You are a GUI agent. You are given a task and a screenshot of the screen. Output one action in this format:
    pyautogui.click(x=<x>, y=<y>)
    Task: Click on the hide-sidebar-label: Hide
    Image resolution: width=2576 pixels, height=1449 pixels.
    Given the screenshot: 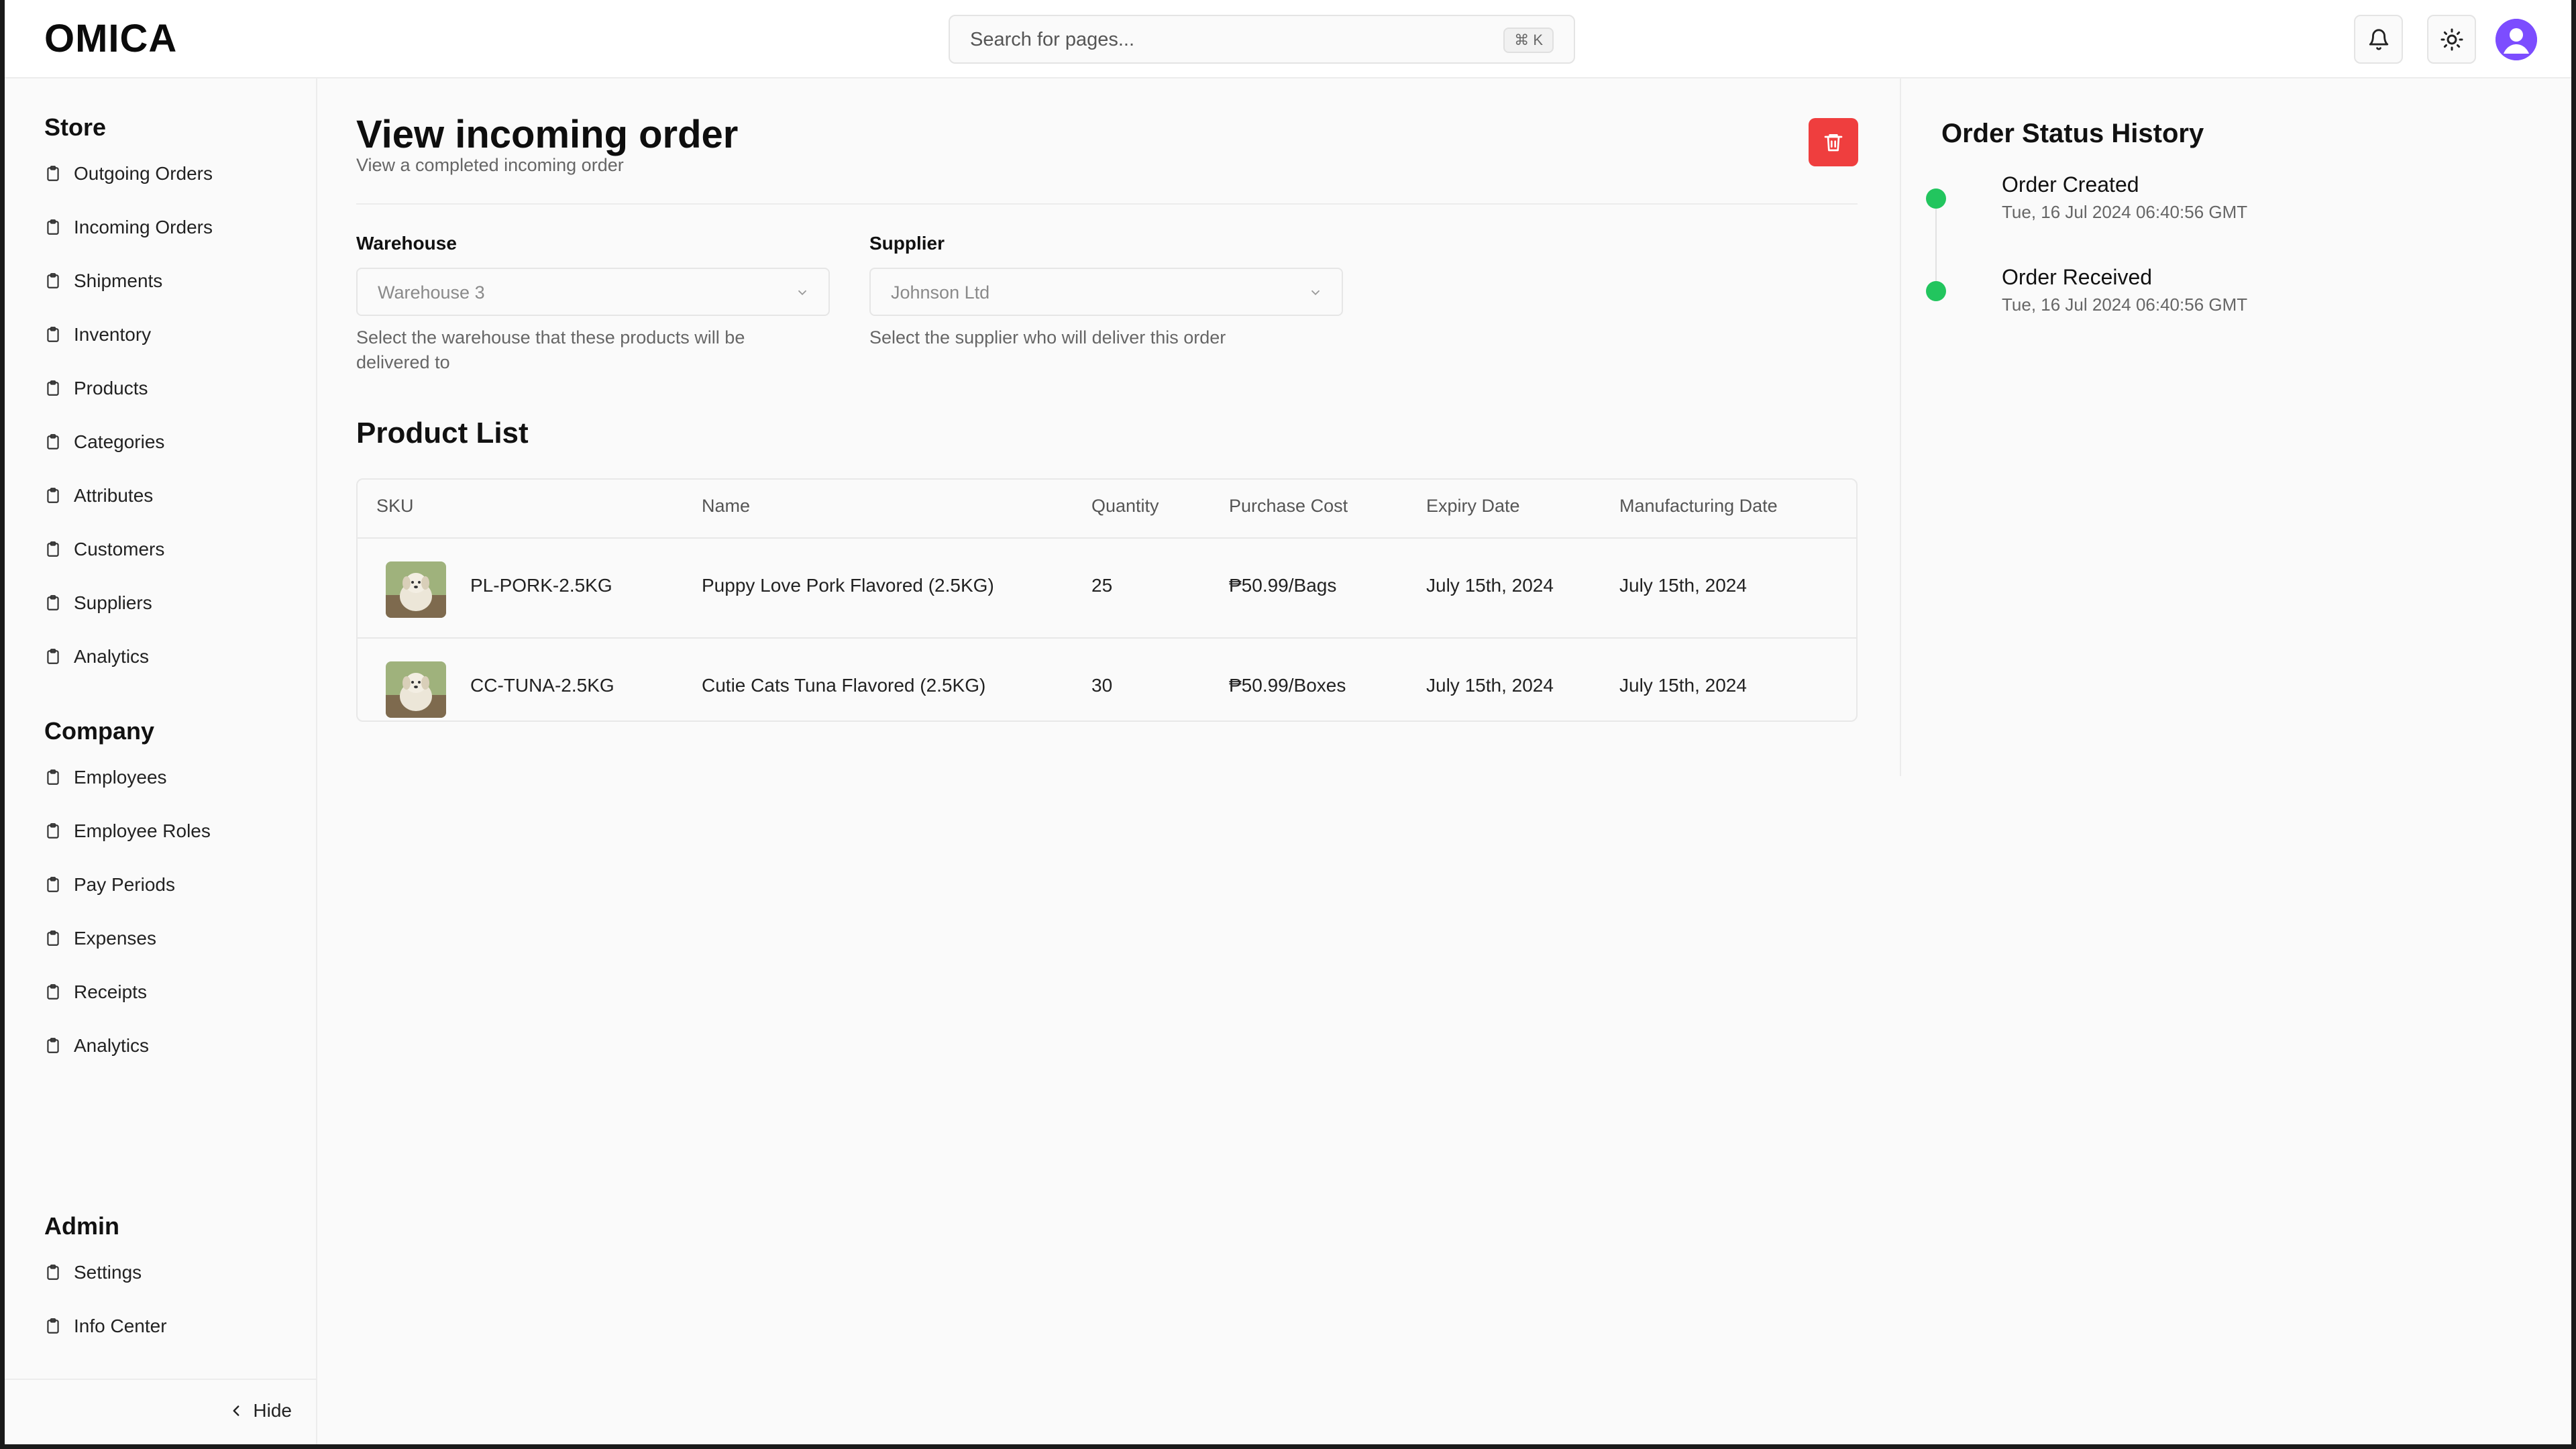 What is the action you would take?
    pyautogui.click(x=272, y=1410)
    